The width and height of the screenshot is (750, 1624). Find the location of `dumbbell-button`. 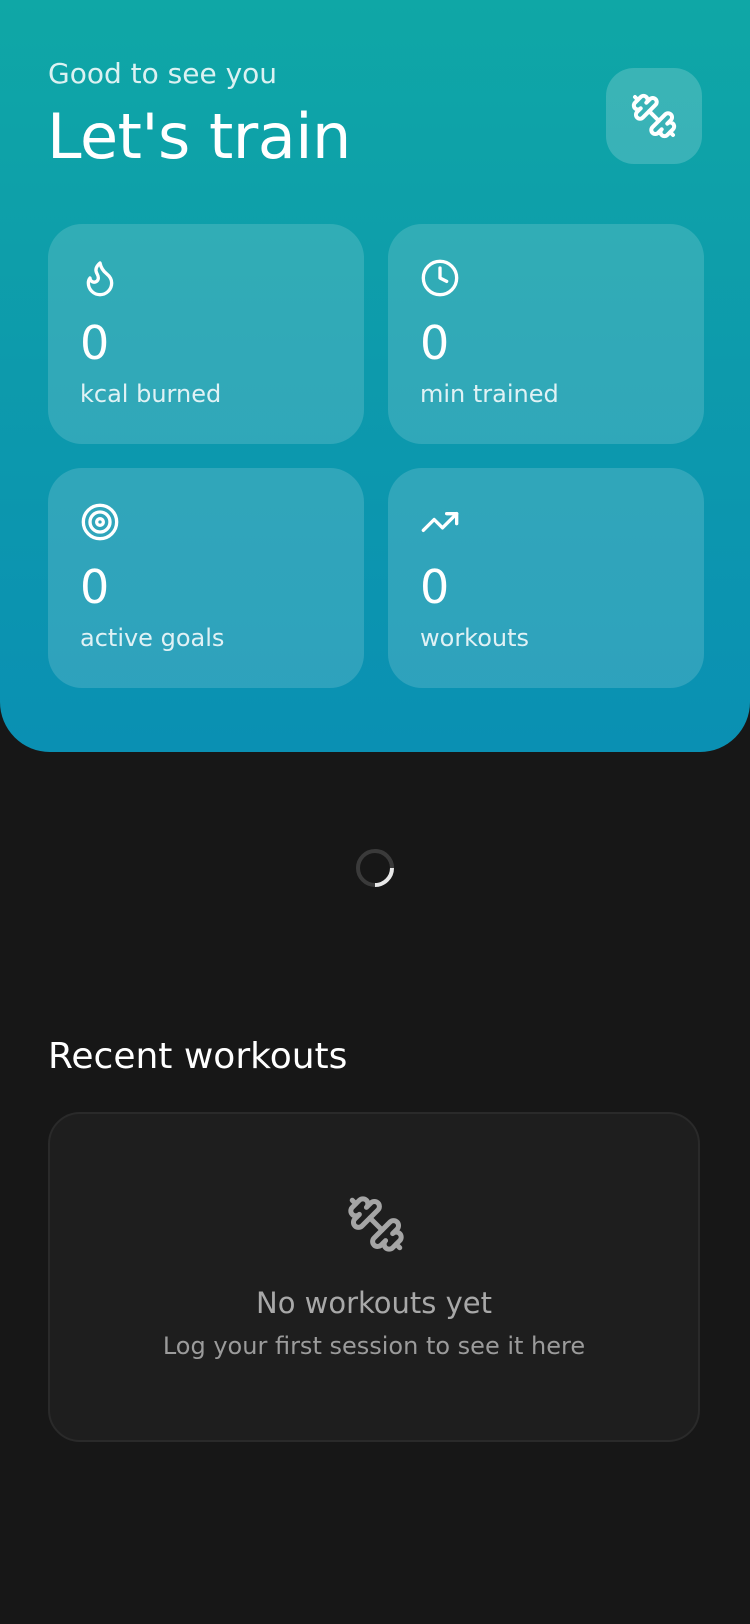

dumbbell-button is located at coordinates (654, 116).